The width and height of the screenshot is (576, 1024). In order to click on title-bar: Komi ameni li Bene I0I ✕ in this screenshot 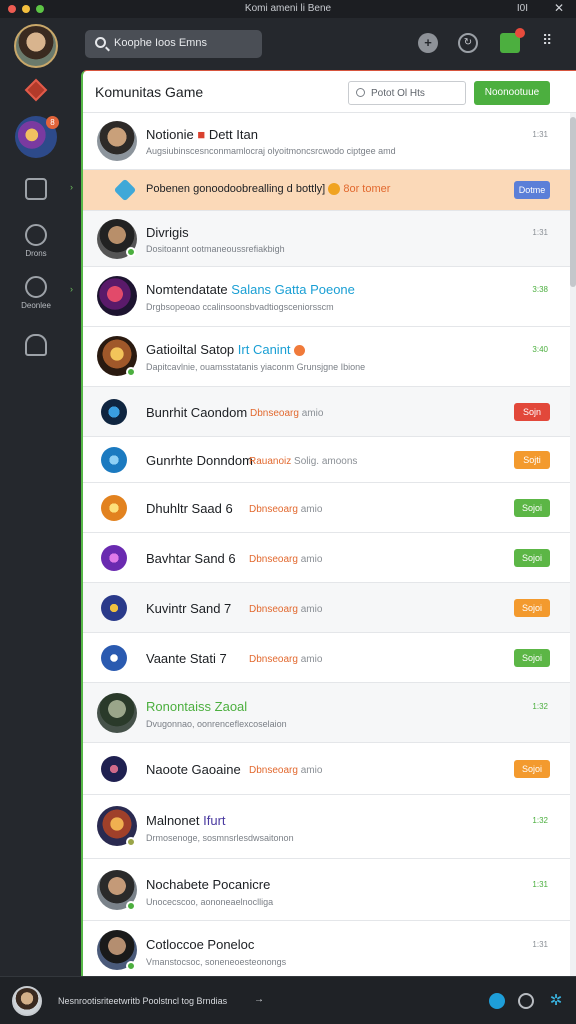, I will do `click(288, 9)`.